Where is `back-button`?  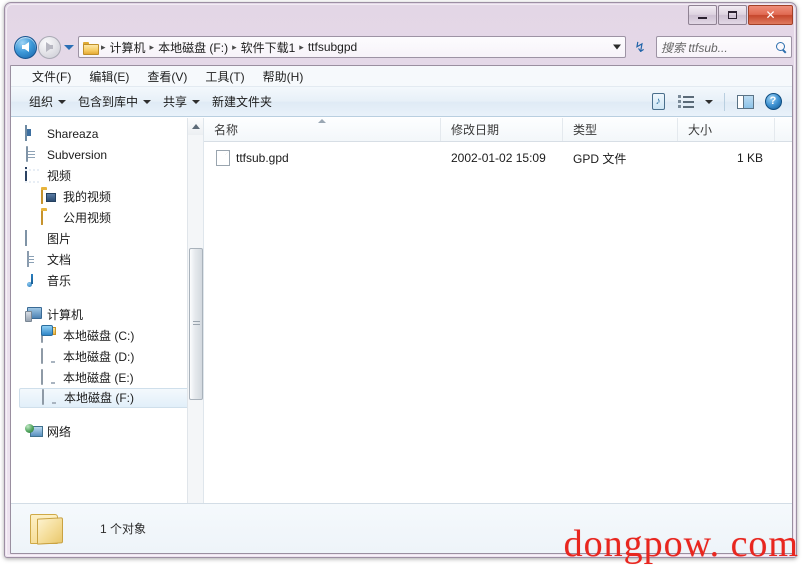
back-button is located at coordinates (25, 47).